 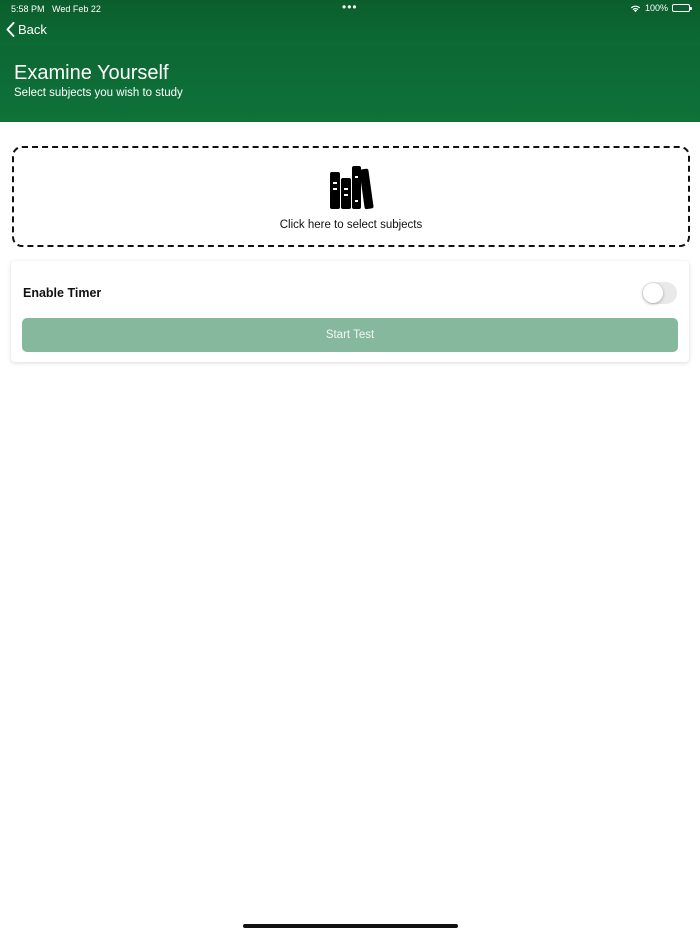 I want to click on battery-icon, so click(x=682, y=8).